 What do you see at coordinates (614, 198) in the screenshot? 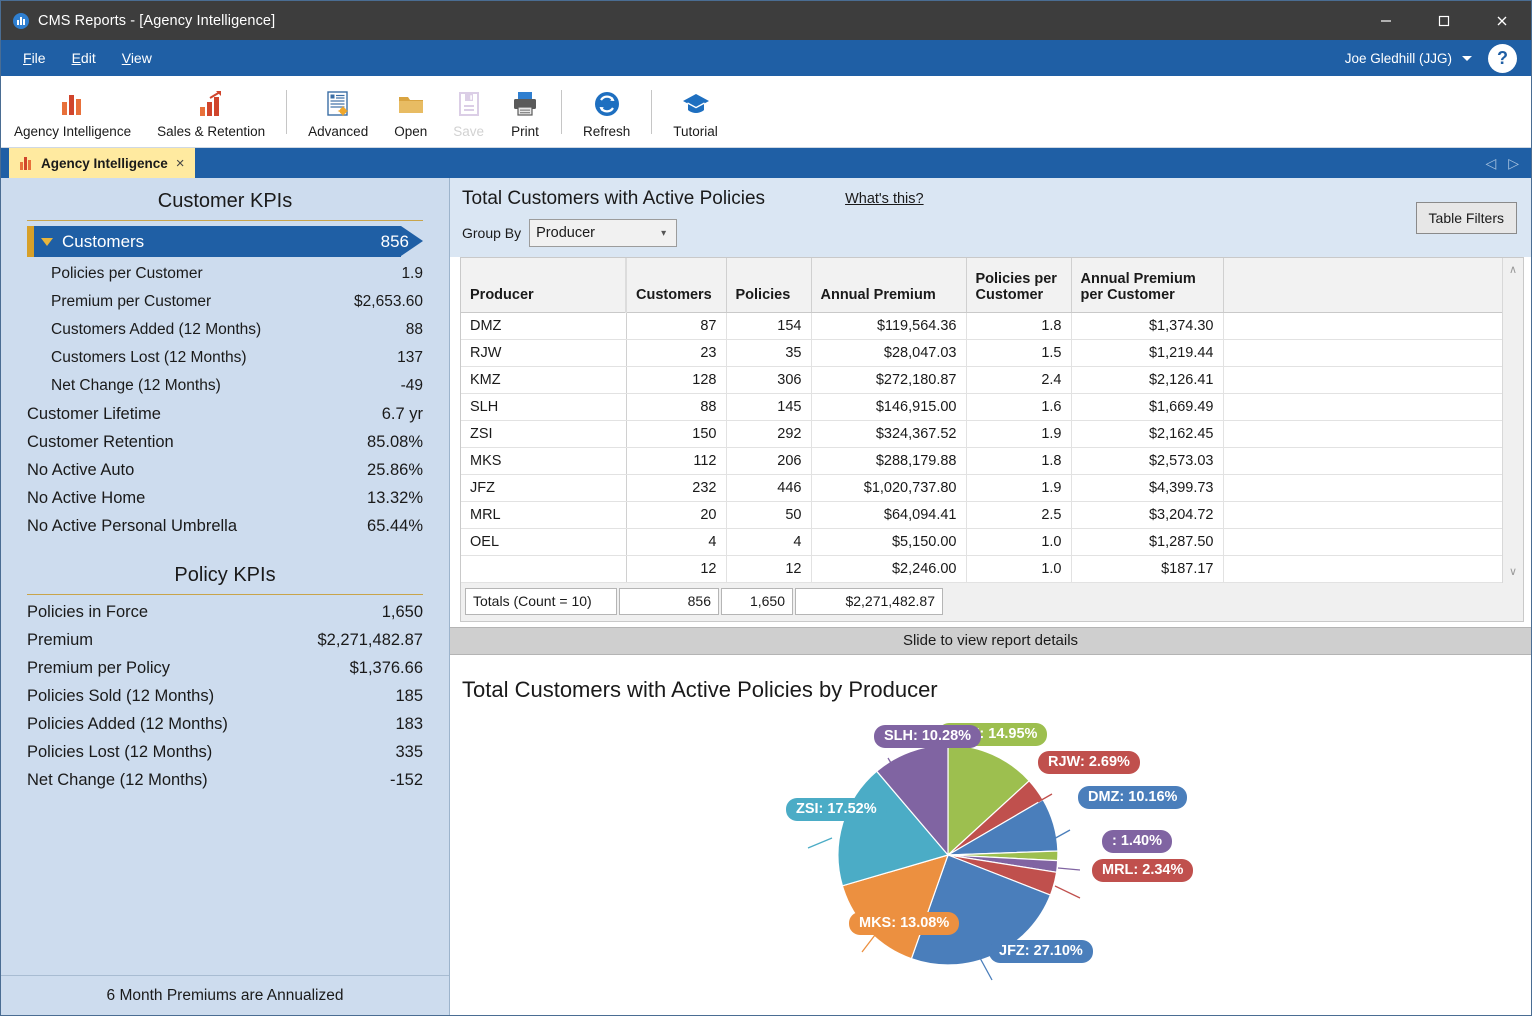
I see `report-title: Total Customers with Active Policies` at bounding box center [614, 198].